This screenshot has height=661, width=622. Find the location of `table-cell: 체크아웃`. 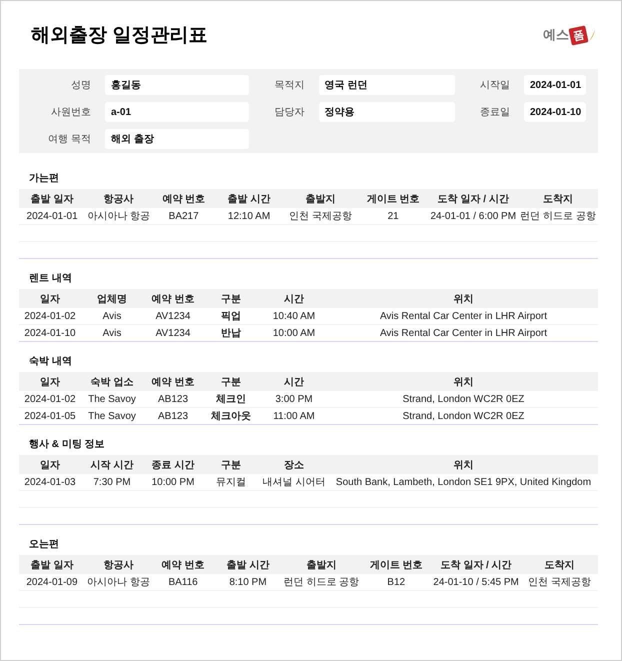

table-cell: 체크아웃 is located at coordinates (231, 416).